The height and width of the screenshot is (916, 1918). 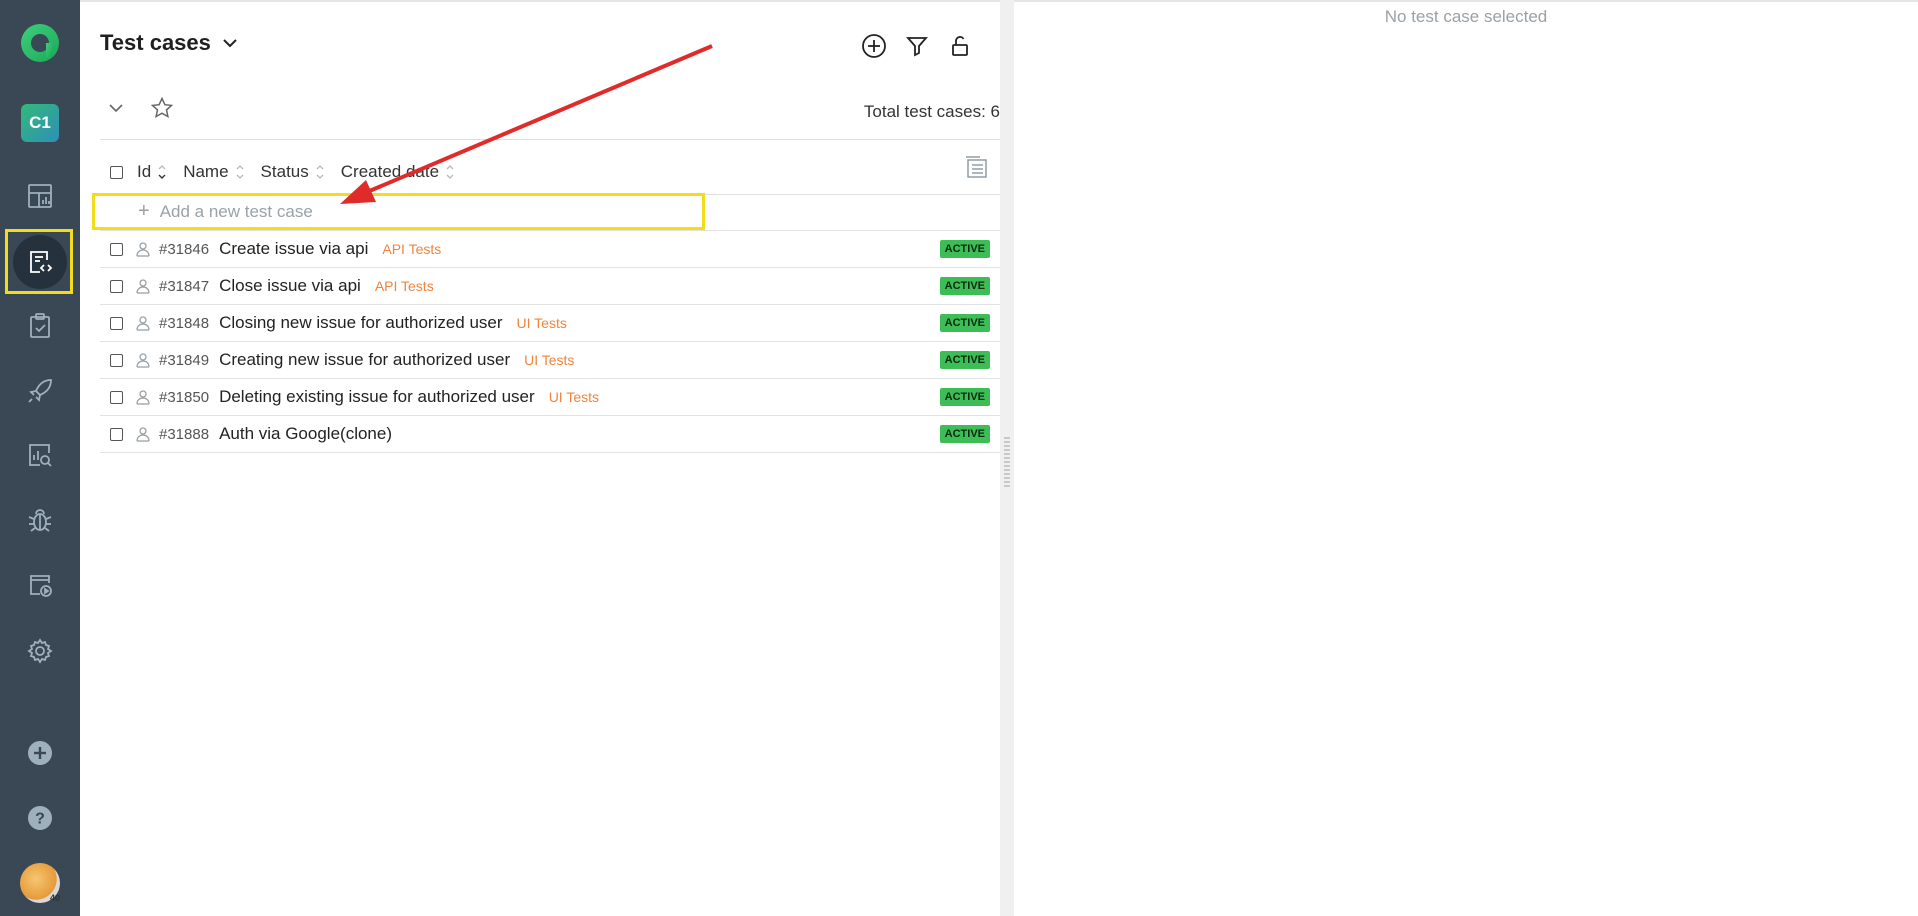 I want to click on column-id: Id, so click(x=152, y=172).